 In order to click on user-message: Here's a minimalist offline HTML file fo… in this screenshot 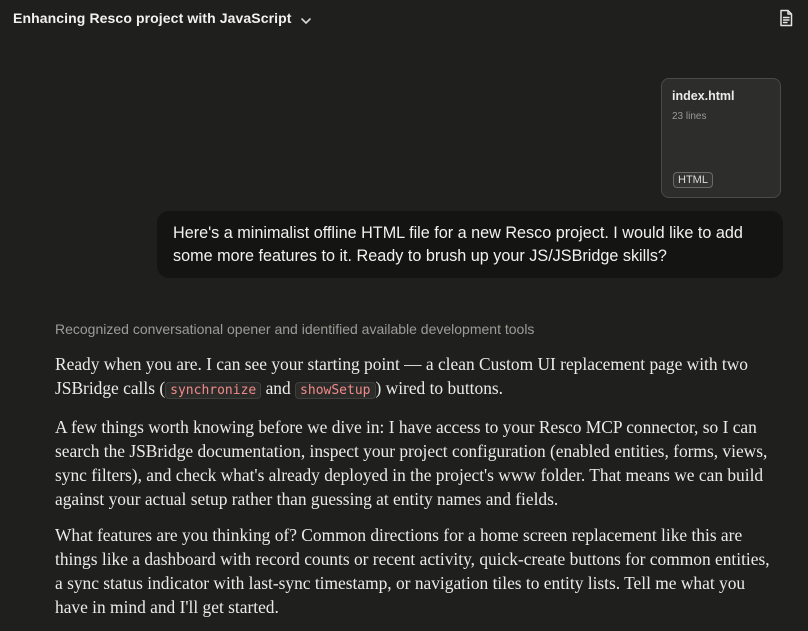, I will do `click(470, 244)`.